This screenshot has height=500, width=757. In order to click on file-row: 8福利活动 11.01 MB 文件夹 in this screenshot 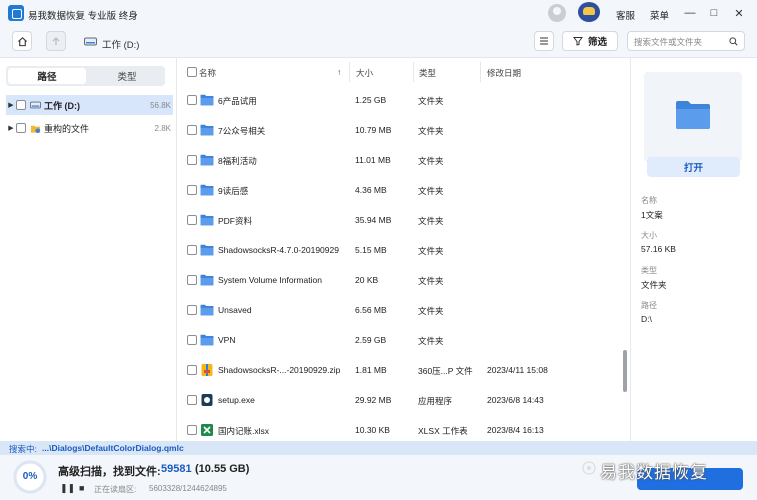, I will do `click(399, 160)`.